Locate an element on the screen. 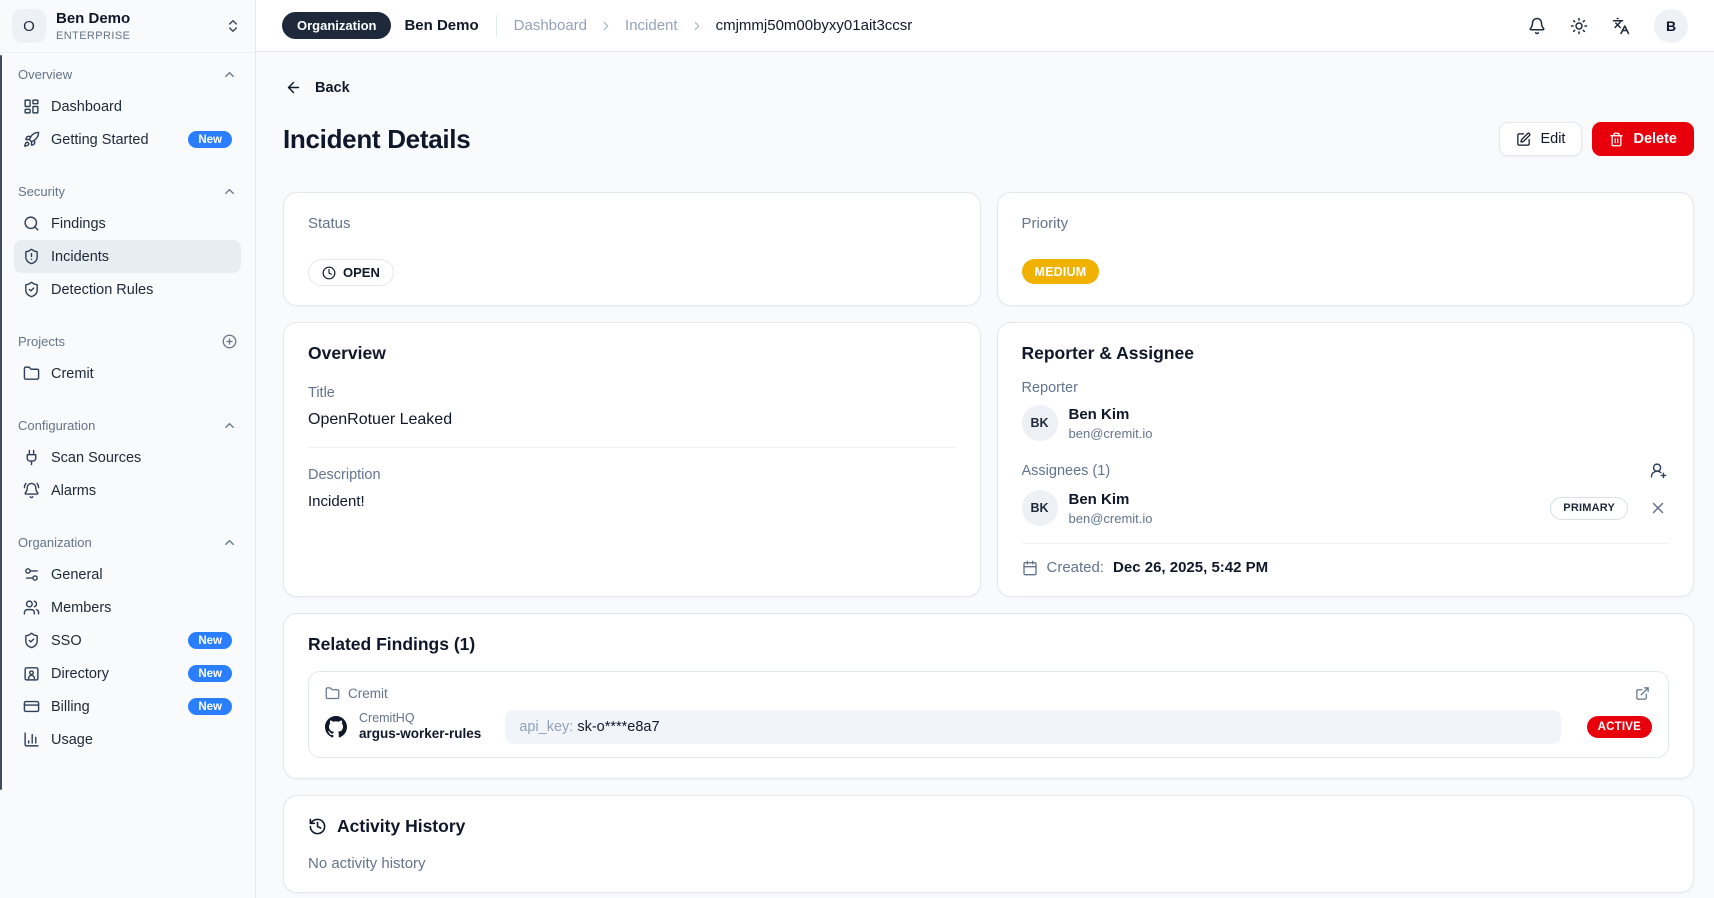  add-project-icon is located at coordinates (229, 341).